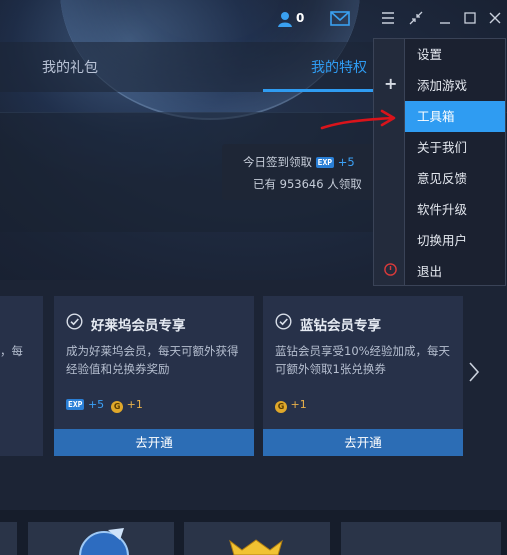  I want to click on minimize-icon, so click(445, 18).